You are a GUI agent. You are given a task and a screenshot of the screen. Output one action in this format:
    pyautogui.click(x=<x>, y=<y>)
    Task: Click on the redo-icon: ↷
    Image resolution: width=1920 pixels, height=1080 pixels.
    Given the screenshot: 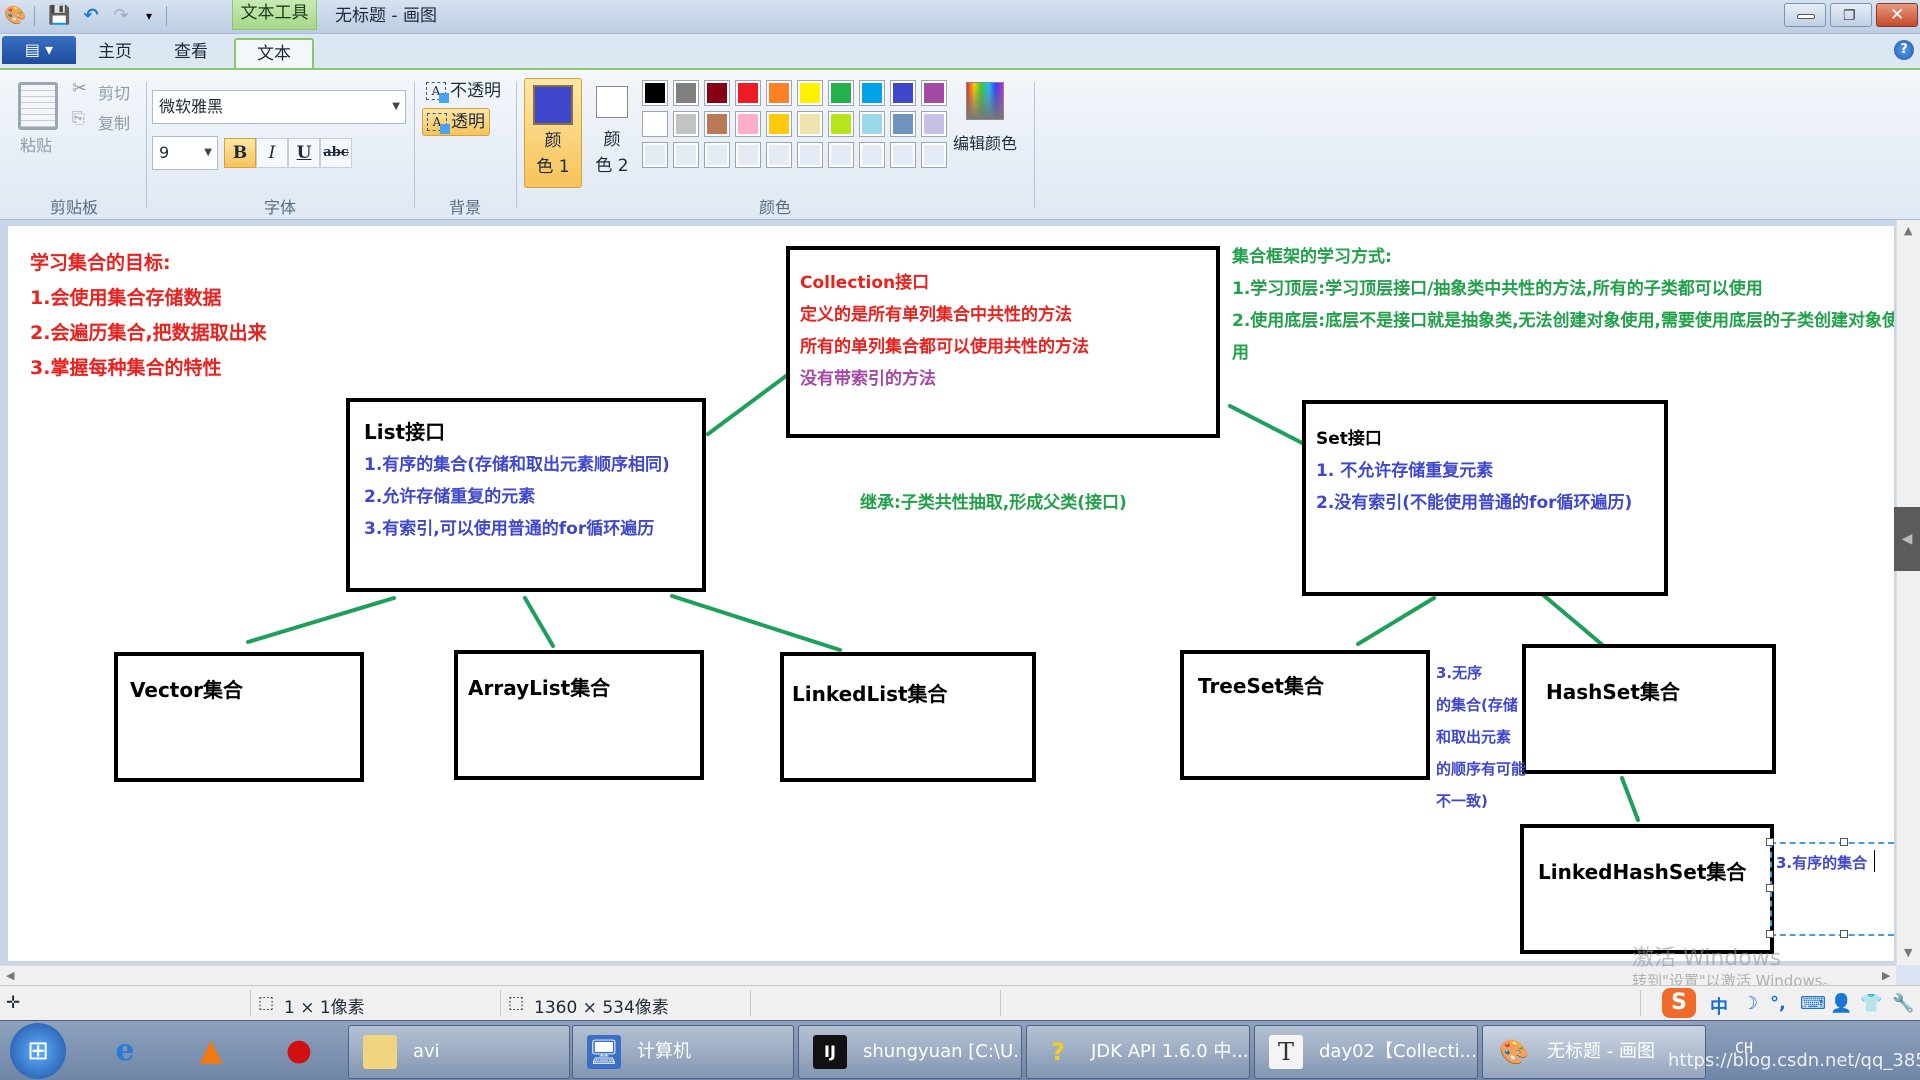 What is the action you would take?
    pyautogui.click(x=121, y=16)
    